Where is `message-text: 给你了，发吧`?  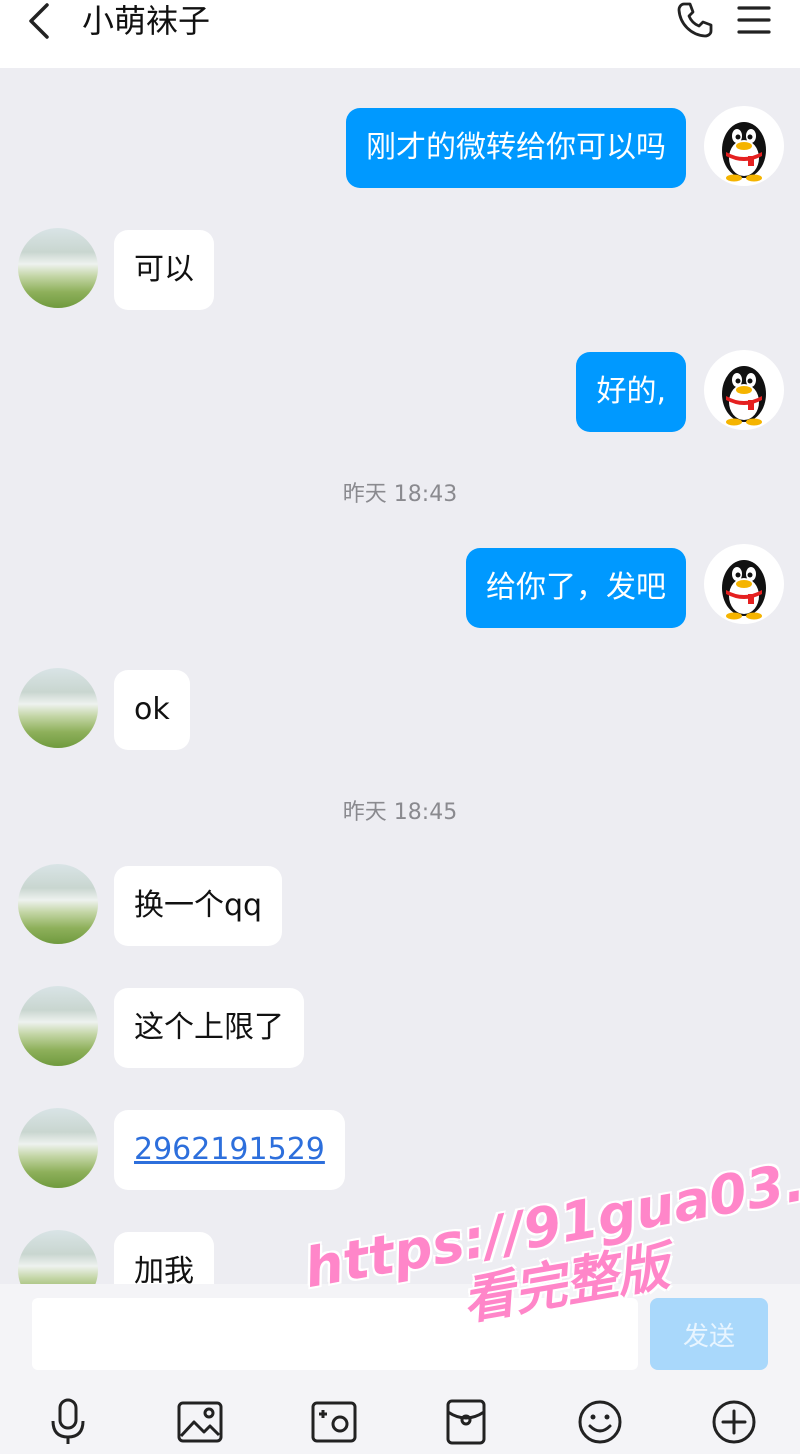
message-text: 给你了，发吧 is located at coordinates (576, 587).